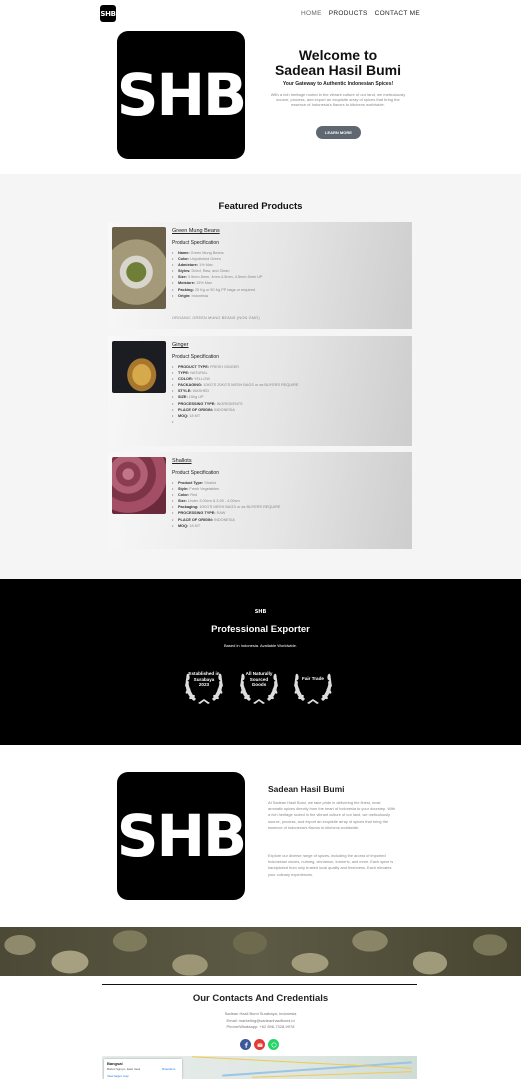  What do you see at coordinates (260, 1020) in the screenshot?
I see `contact-email: Email: marketing@sadeanhasilbumi.id` at bounding box center [260, 1020].